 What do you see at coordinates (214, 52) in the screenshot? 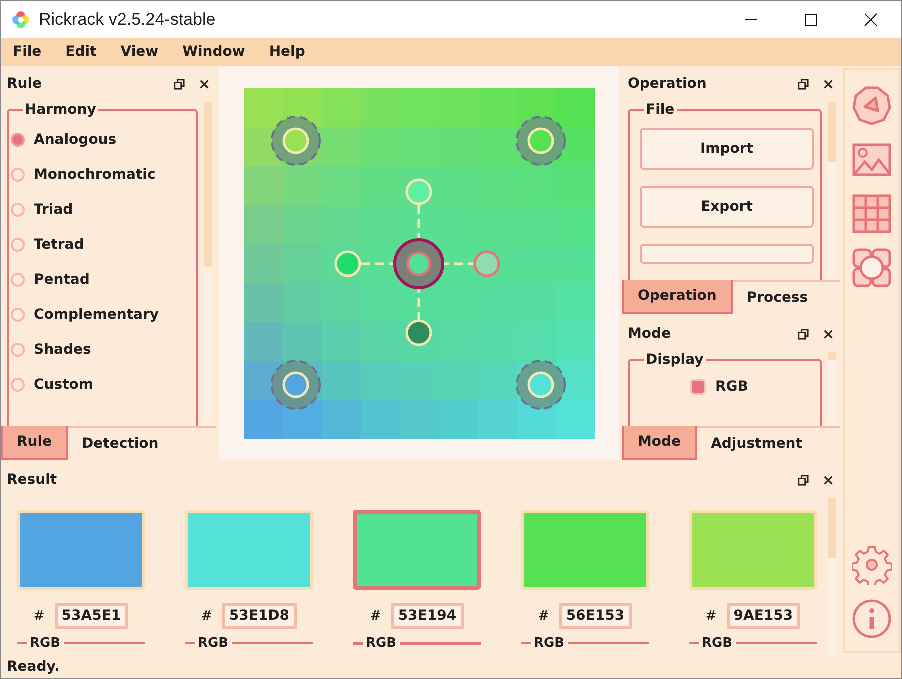
I see `menu-item: Window` at bounding box center [214, 52].